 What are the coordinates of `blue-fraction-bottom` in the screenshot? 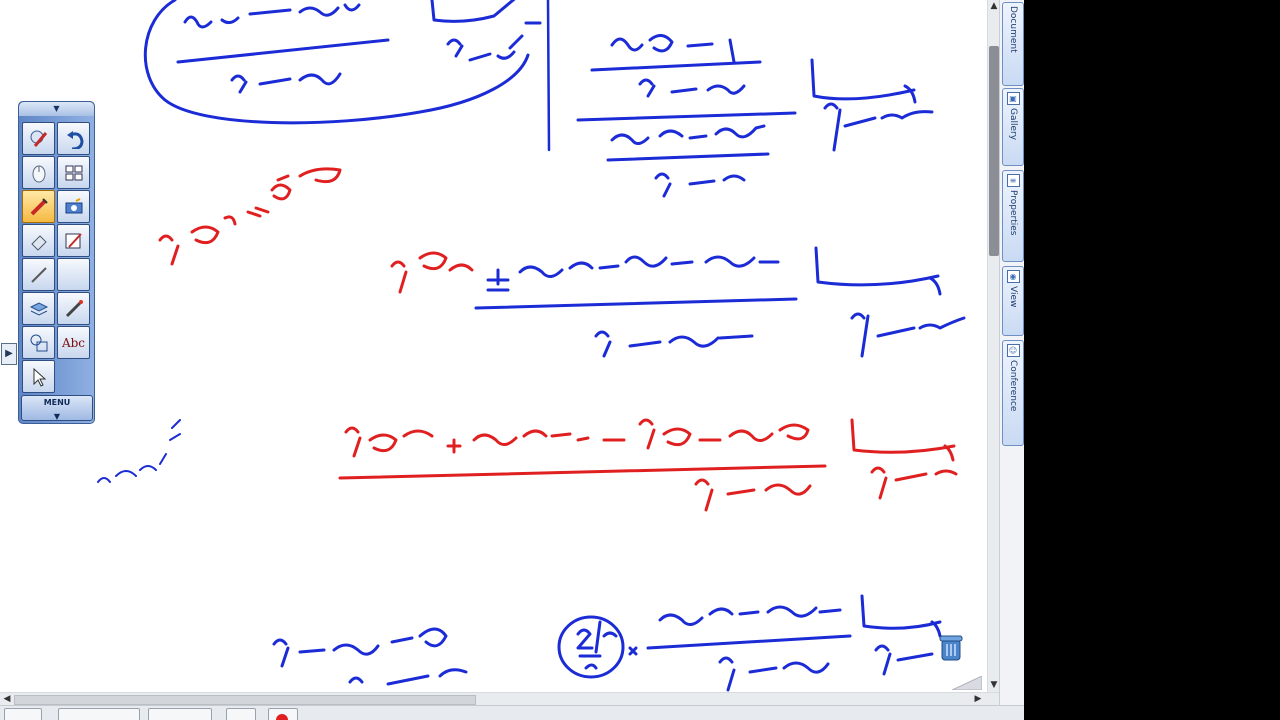 It's located at (749, 643).